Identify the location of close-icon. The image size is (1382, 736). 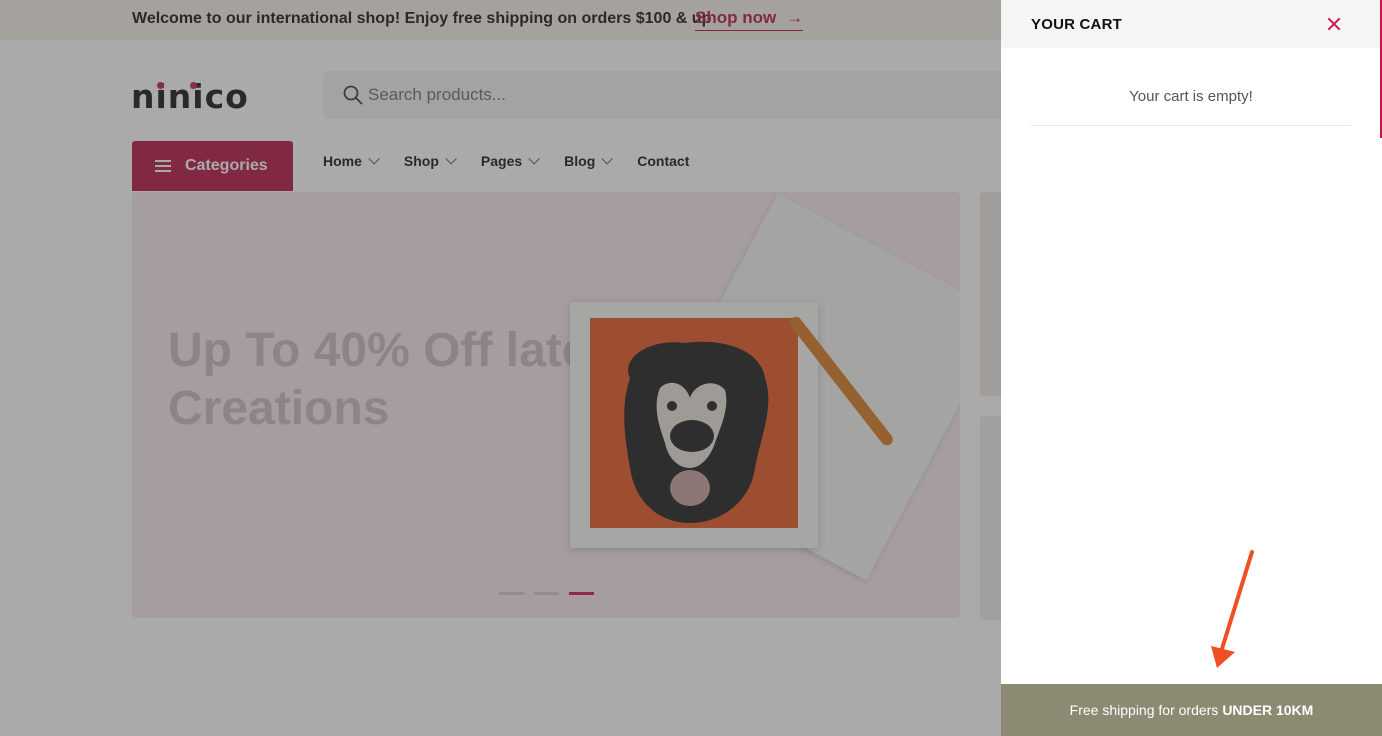
(1334, 24).